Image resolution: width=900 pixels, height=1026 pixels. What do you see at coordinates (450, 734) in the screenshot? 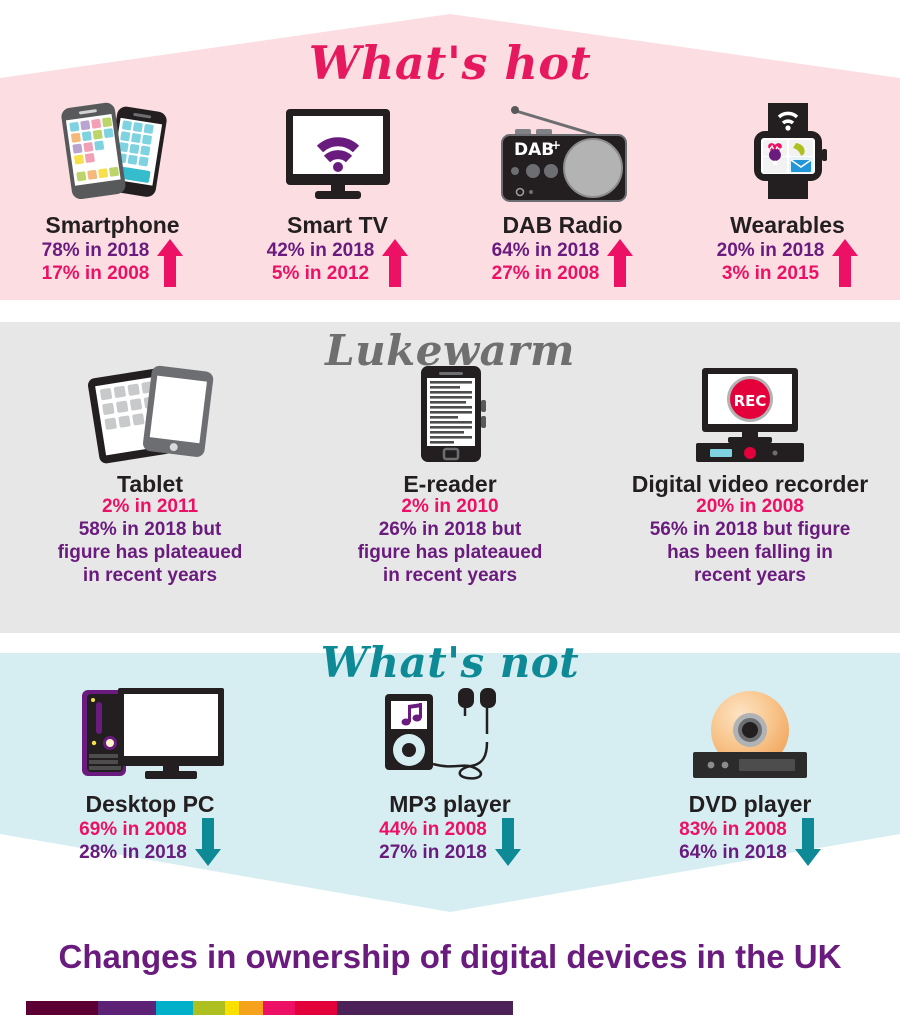
I see `mp3-player-icon` at bounding box center [450, 734].